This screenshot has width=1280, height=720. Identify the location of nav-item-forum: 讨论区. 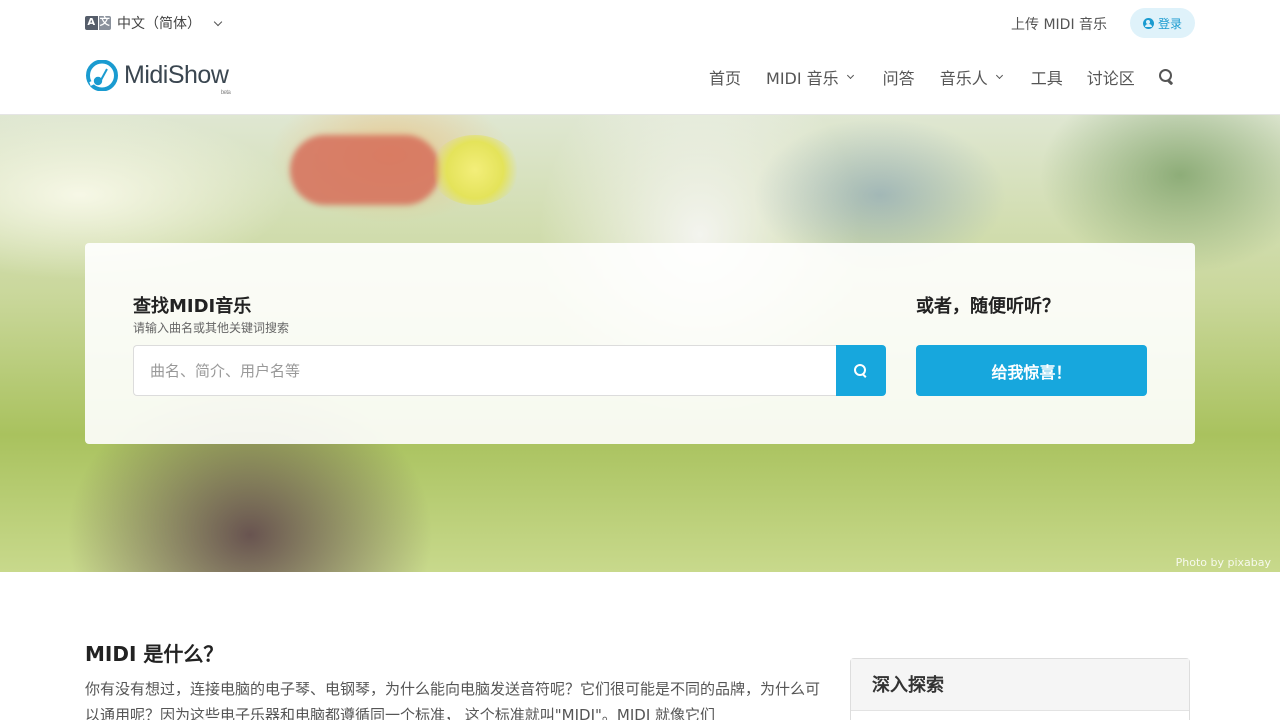
(1111, 77).